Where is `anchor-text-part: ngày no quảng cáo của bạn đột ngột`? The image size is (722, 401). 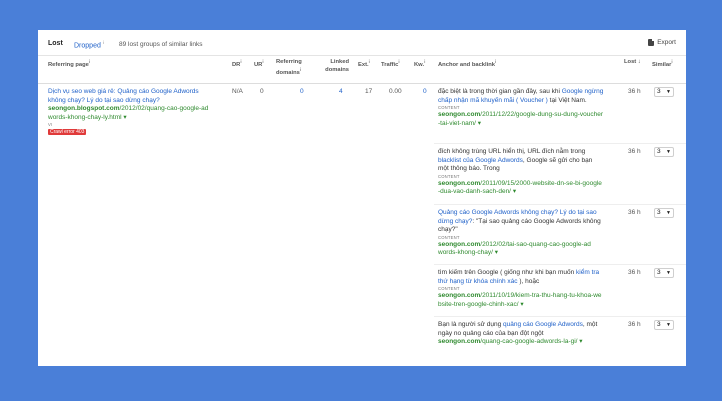 anchor-text-part: ngày no quảng cáo của bạn đột ngột is located at coordinates (491, 333).